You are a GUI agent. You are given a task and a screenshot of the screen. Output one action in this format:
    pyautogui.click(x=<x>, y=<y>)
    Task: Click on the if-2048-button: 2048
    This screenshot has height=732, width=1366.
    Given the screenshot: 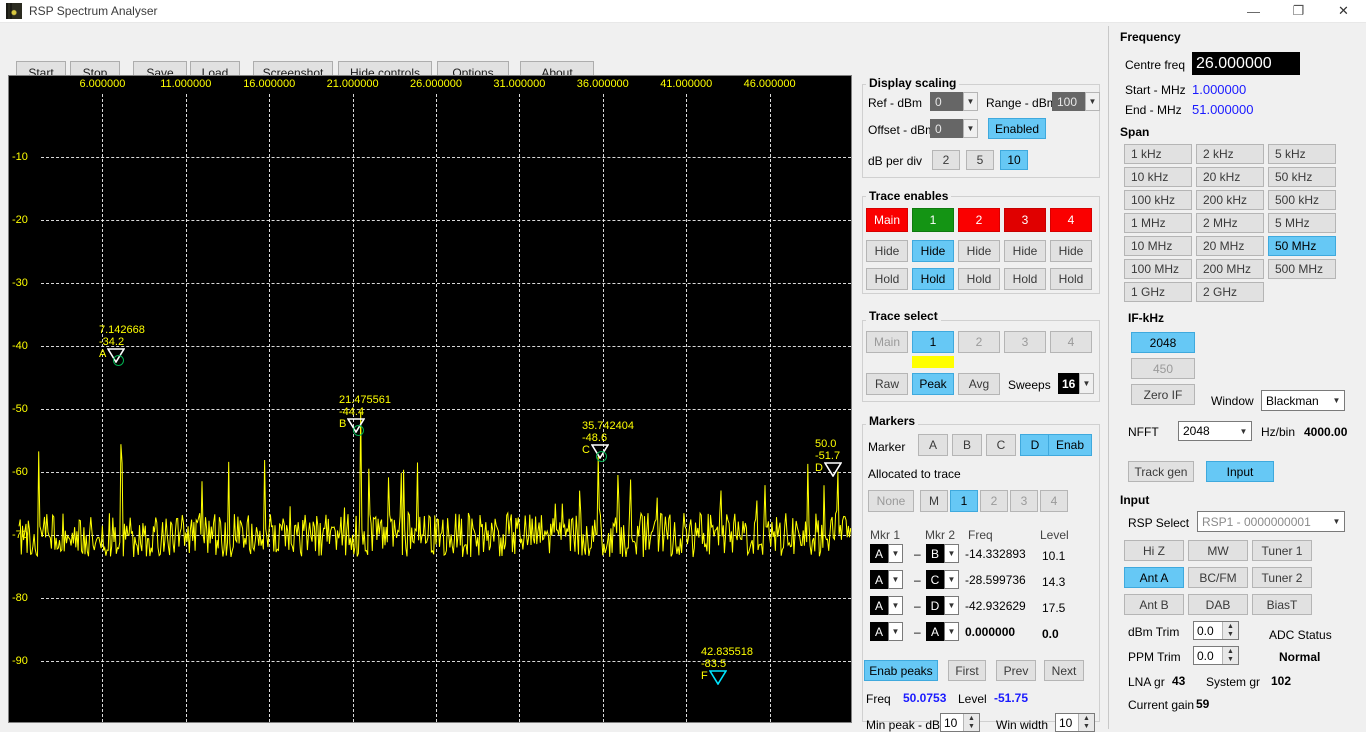 What is the action you would take?
    pyautogui.click(x=1163, y=342)
    